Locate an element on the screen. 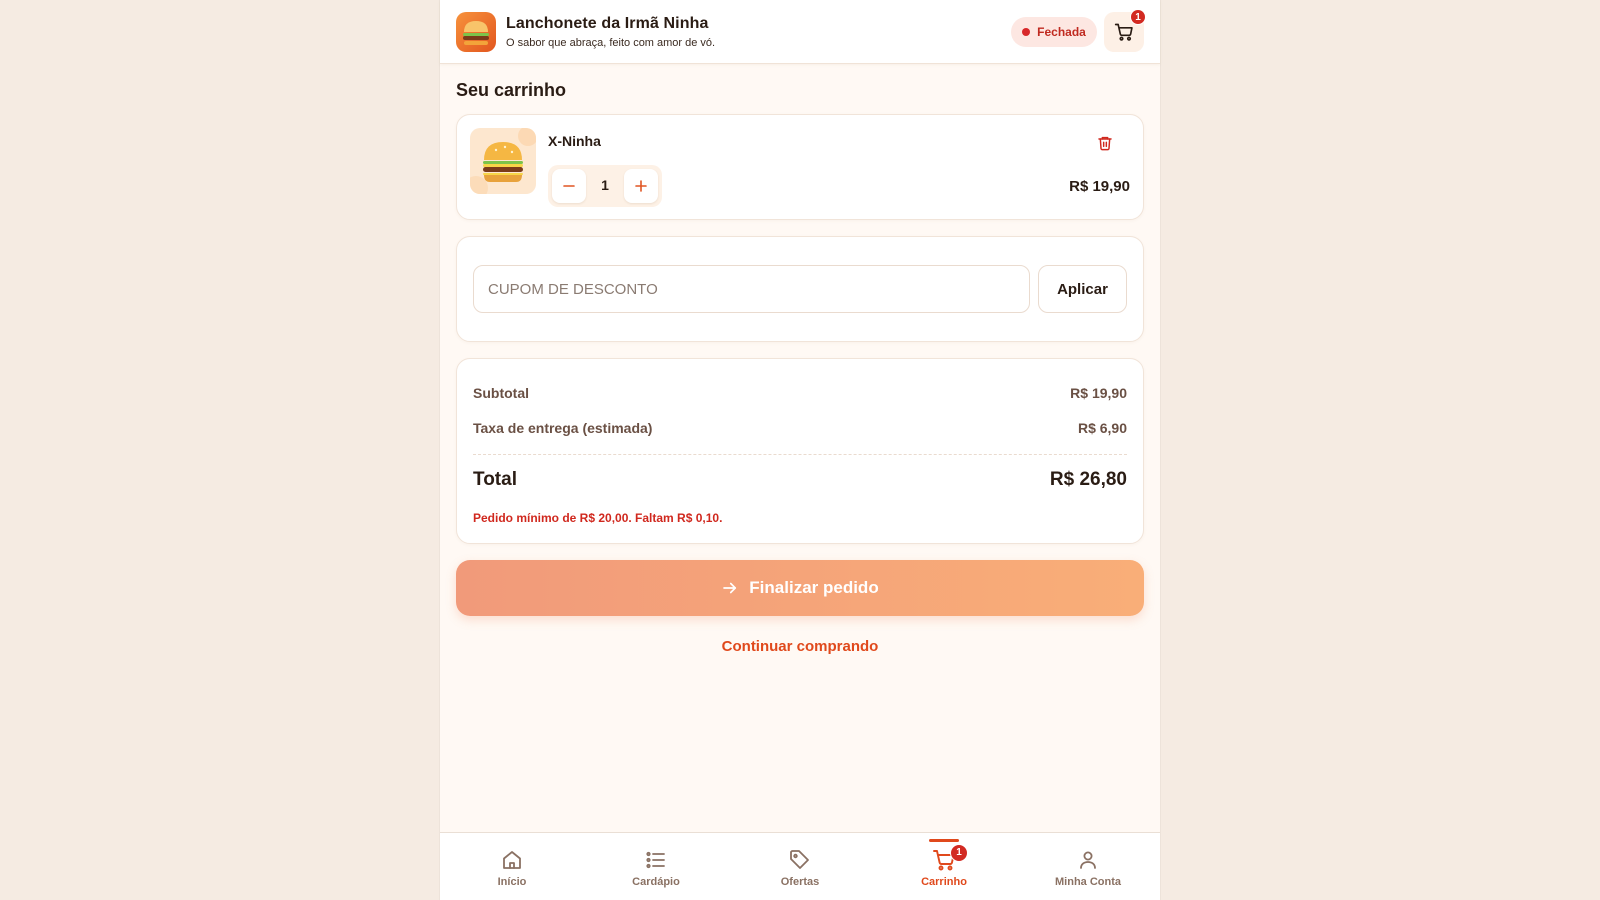  logo is located at coordinates (476, 32).